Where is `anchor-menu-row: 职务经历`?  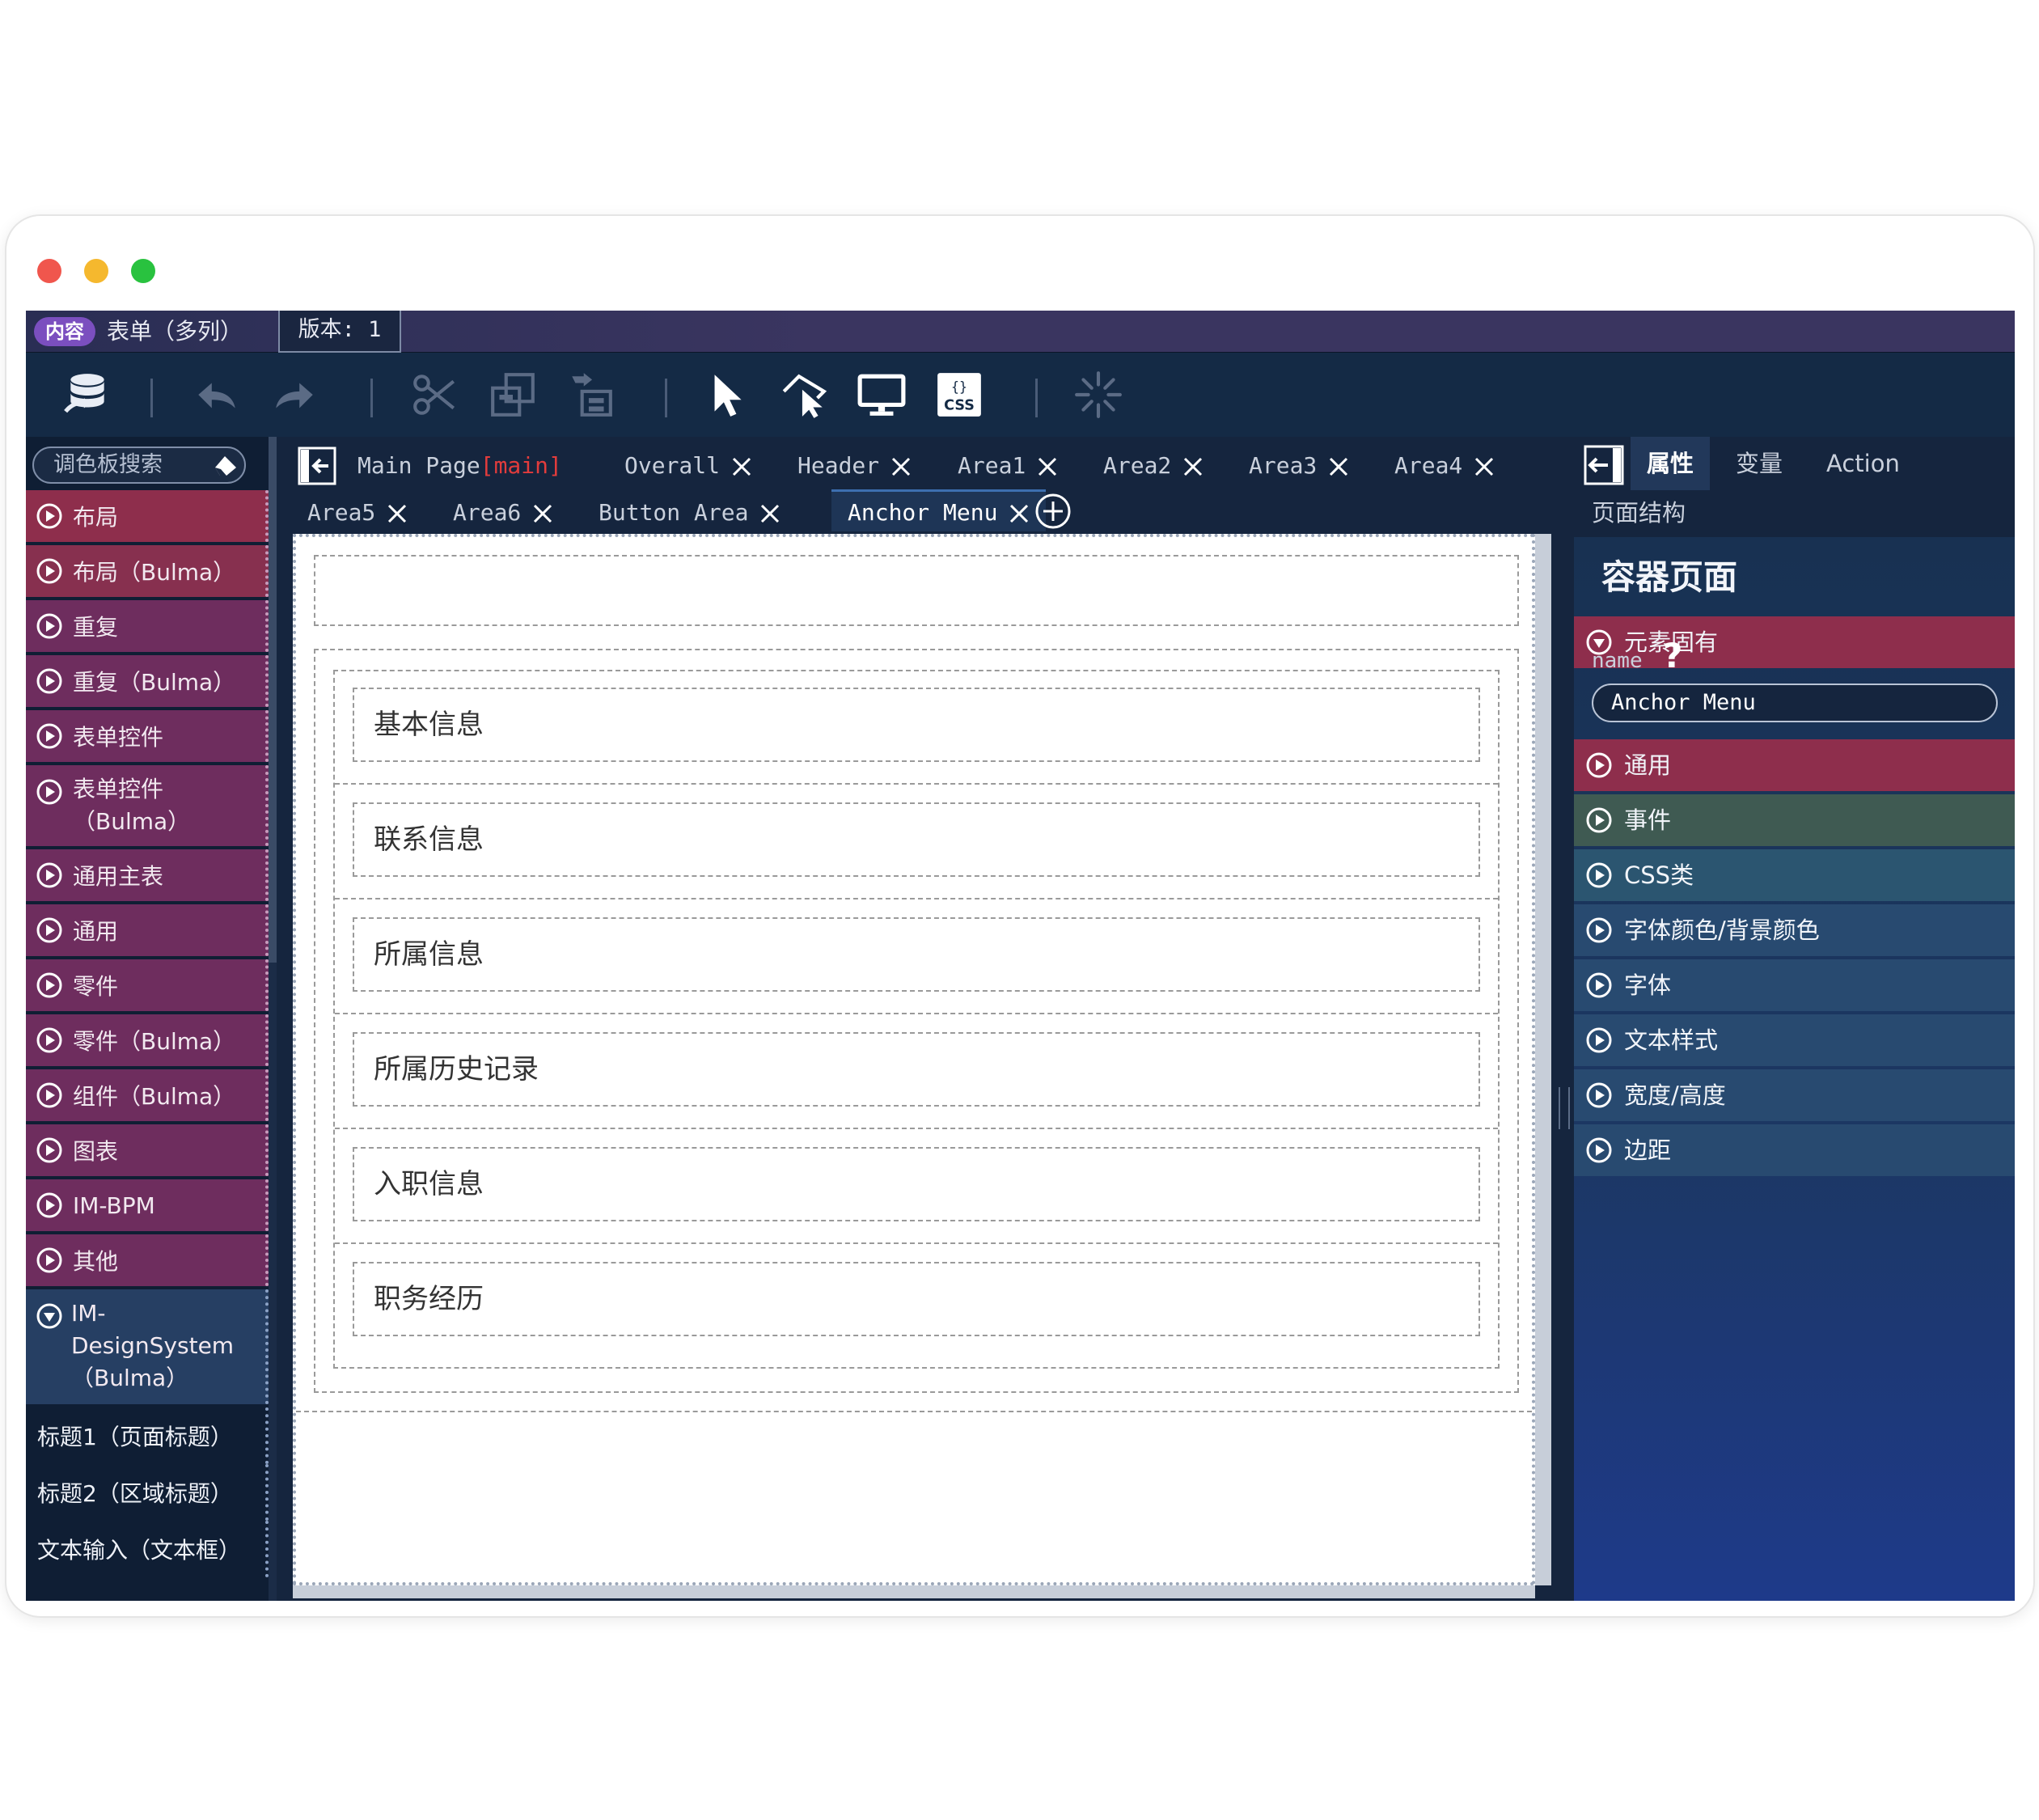
anchor-menu-row: 职务经历 is located at coordinates (916, 1302).